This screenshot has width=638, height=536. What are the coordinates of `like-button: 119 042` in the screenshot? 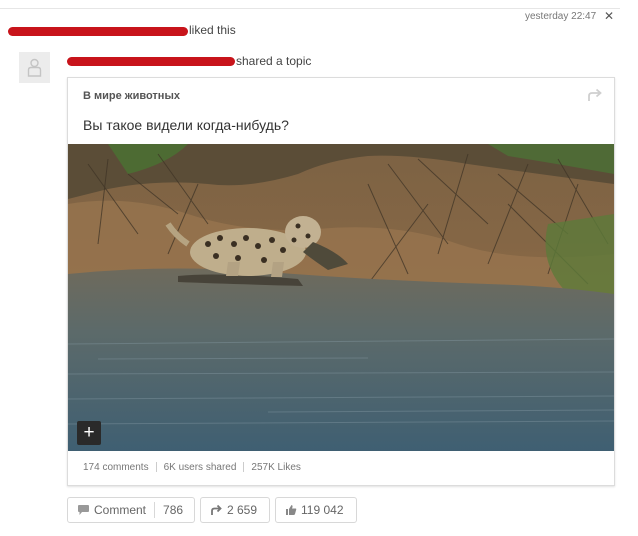 It's located at (316, 510).